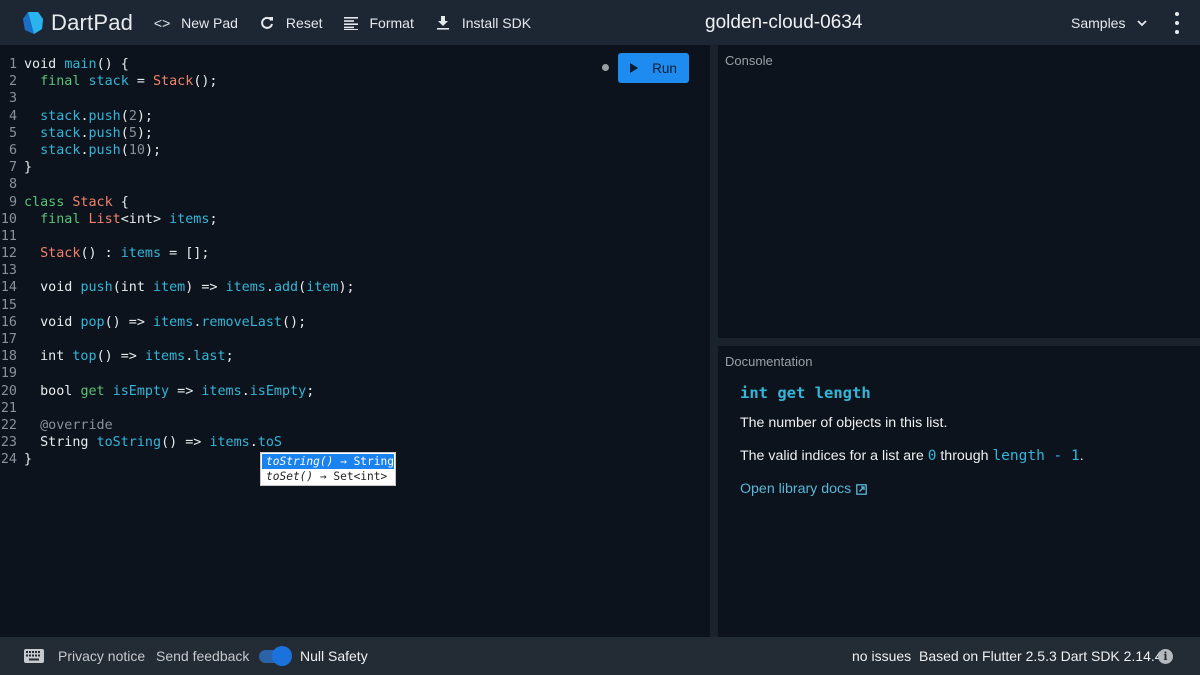 The height and width of the screenshot is (675, 1200). What do you see at coordinates (177, 270) in the screenshot?
I see `code-line: 13` at bounding box center [177, 270].